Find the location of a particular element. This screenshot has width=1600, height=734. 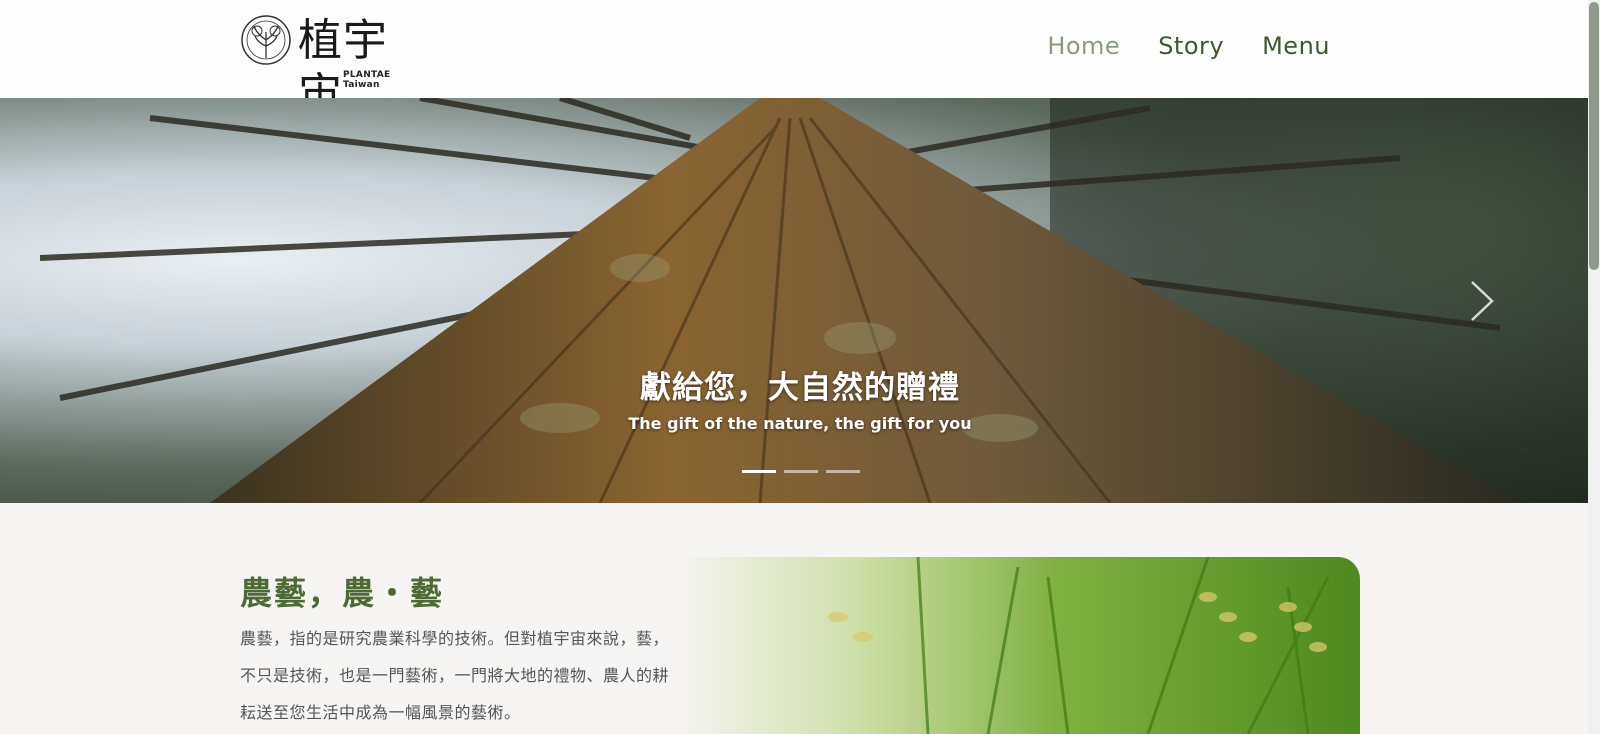

nav-story-link: Story is located at coordinates (1191, 46).